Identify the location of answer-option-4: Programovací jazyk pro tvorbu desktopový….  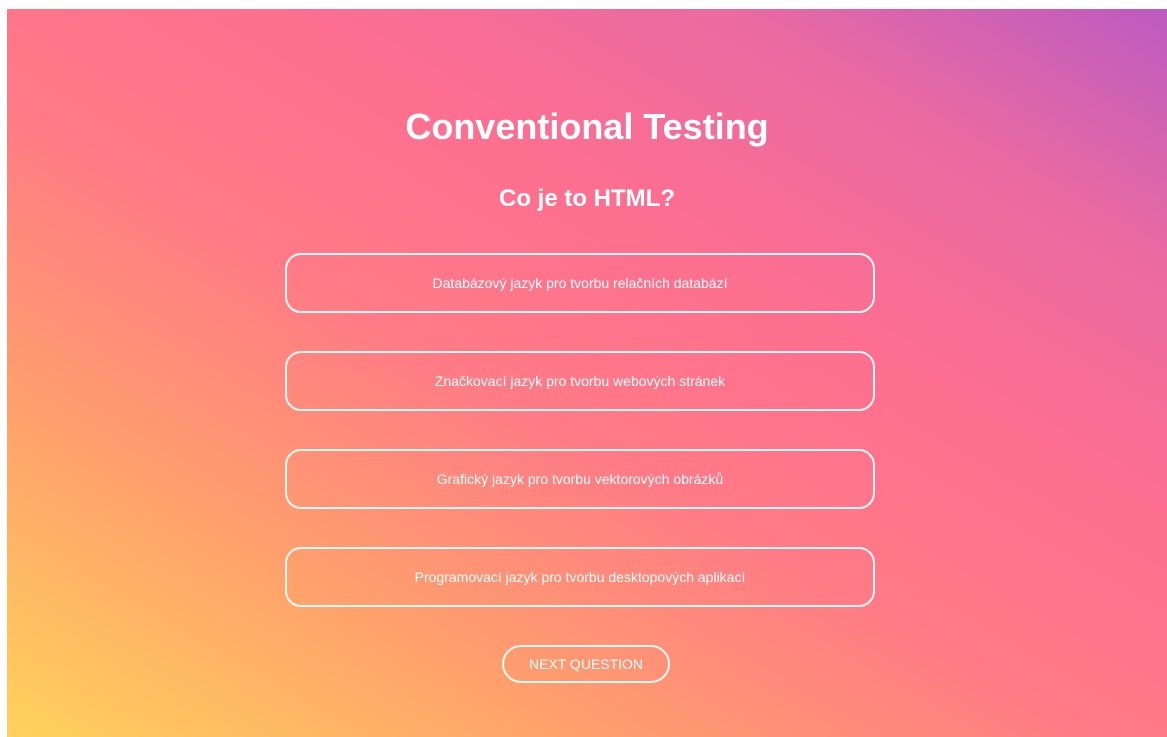
(580, 577).